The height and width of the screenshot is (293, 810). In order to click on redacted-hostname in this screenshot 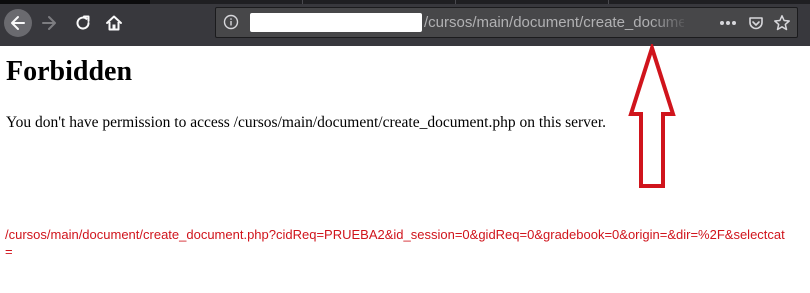, I will do `click(336, 22)`.